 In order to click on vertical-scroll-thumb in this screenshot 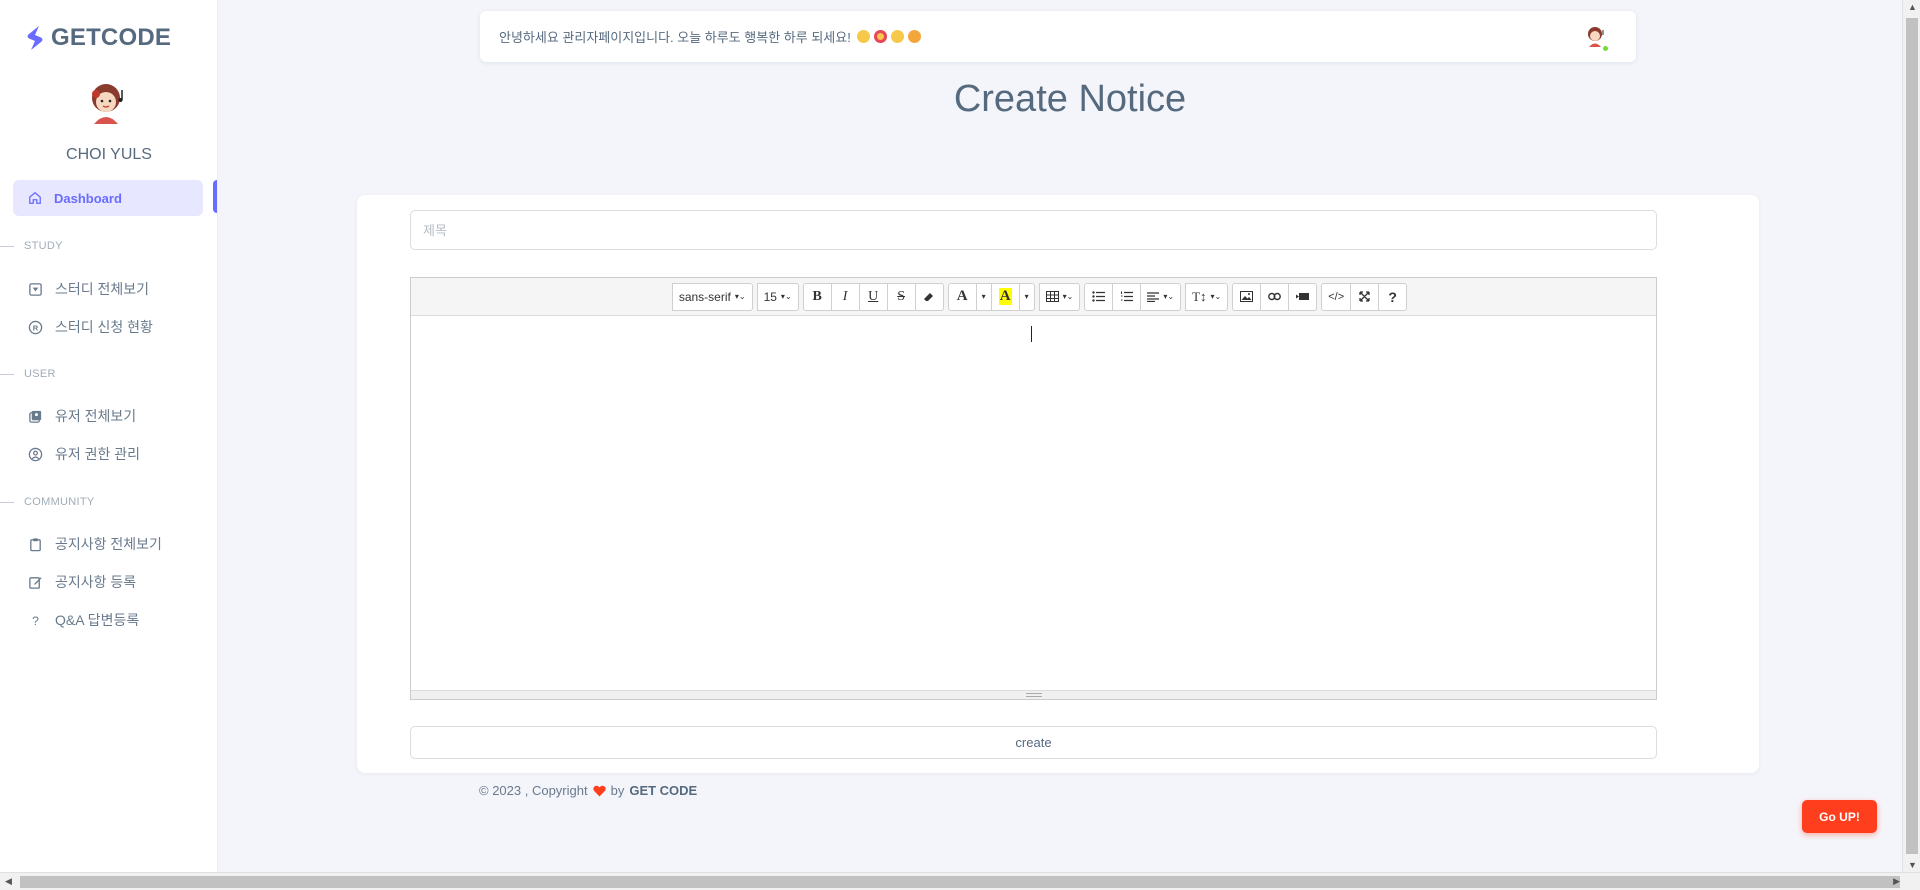, I will do `click(1912, 436)`.